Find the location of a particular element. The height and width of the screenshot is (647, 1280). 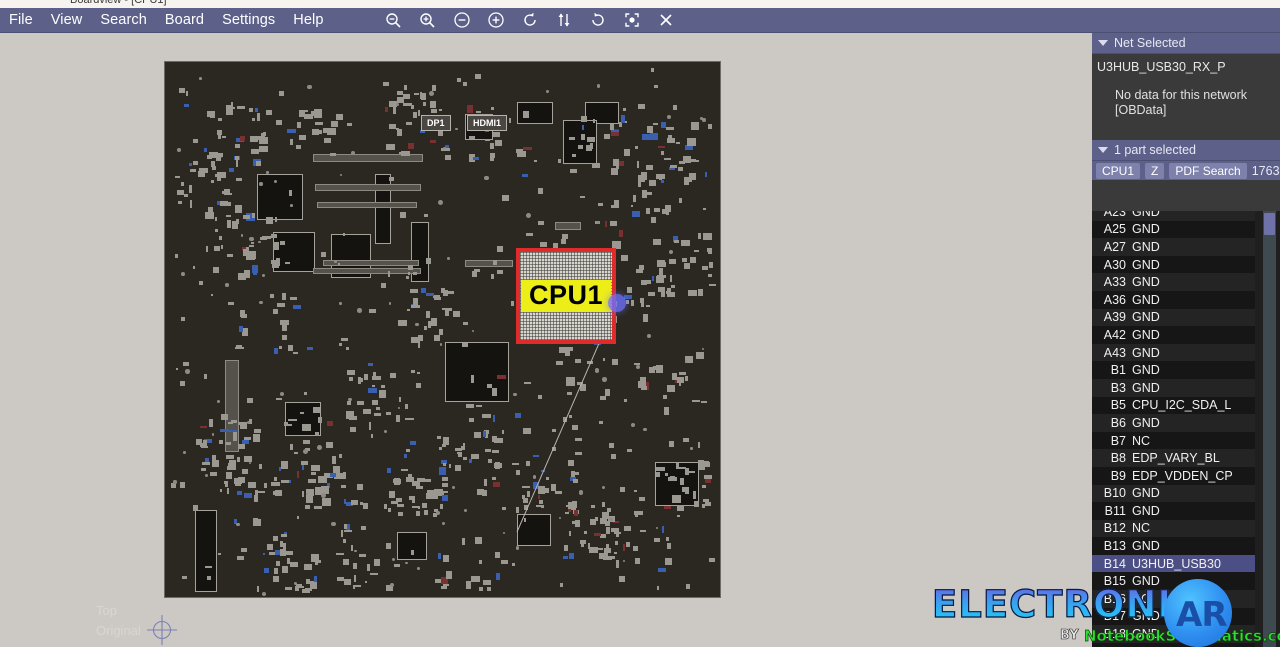

pin-row: B15 GND is located at coordinates (1173, 581).